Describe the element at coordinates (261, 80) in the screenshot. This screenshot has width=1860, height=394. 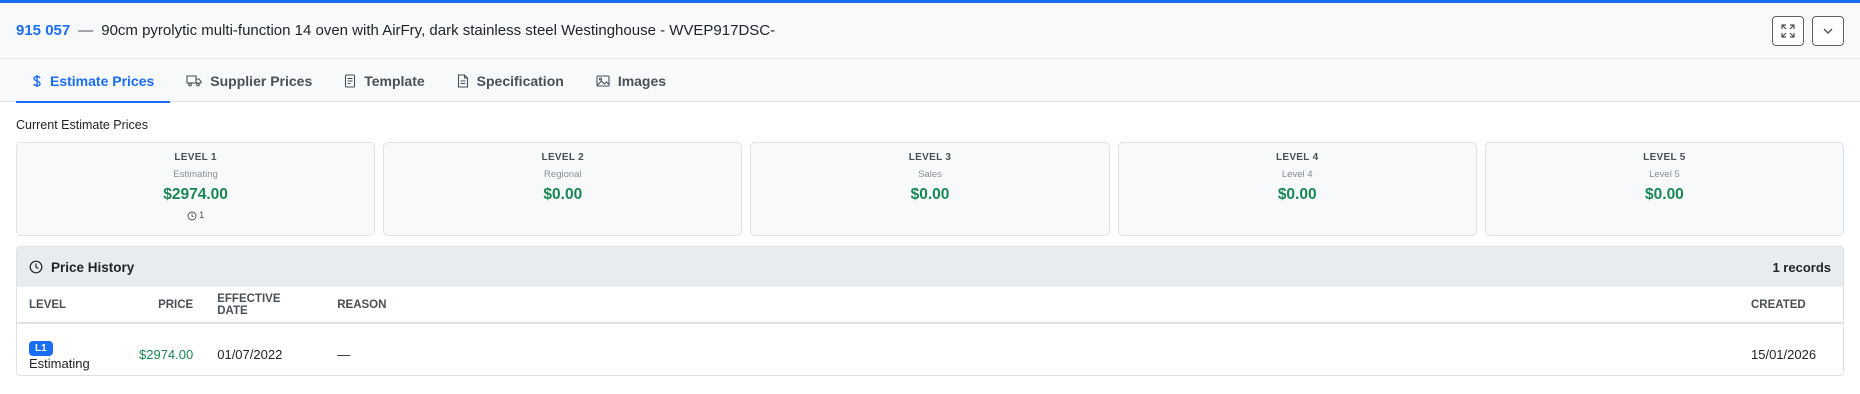
I see `tab-label: Supplier Prices` at that location.